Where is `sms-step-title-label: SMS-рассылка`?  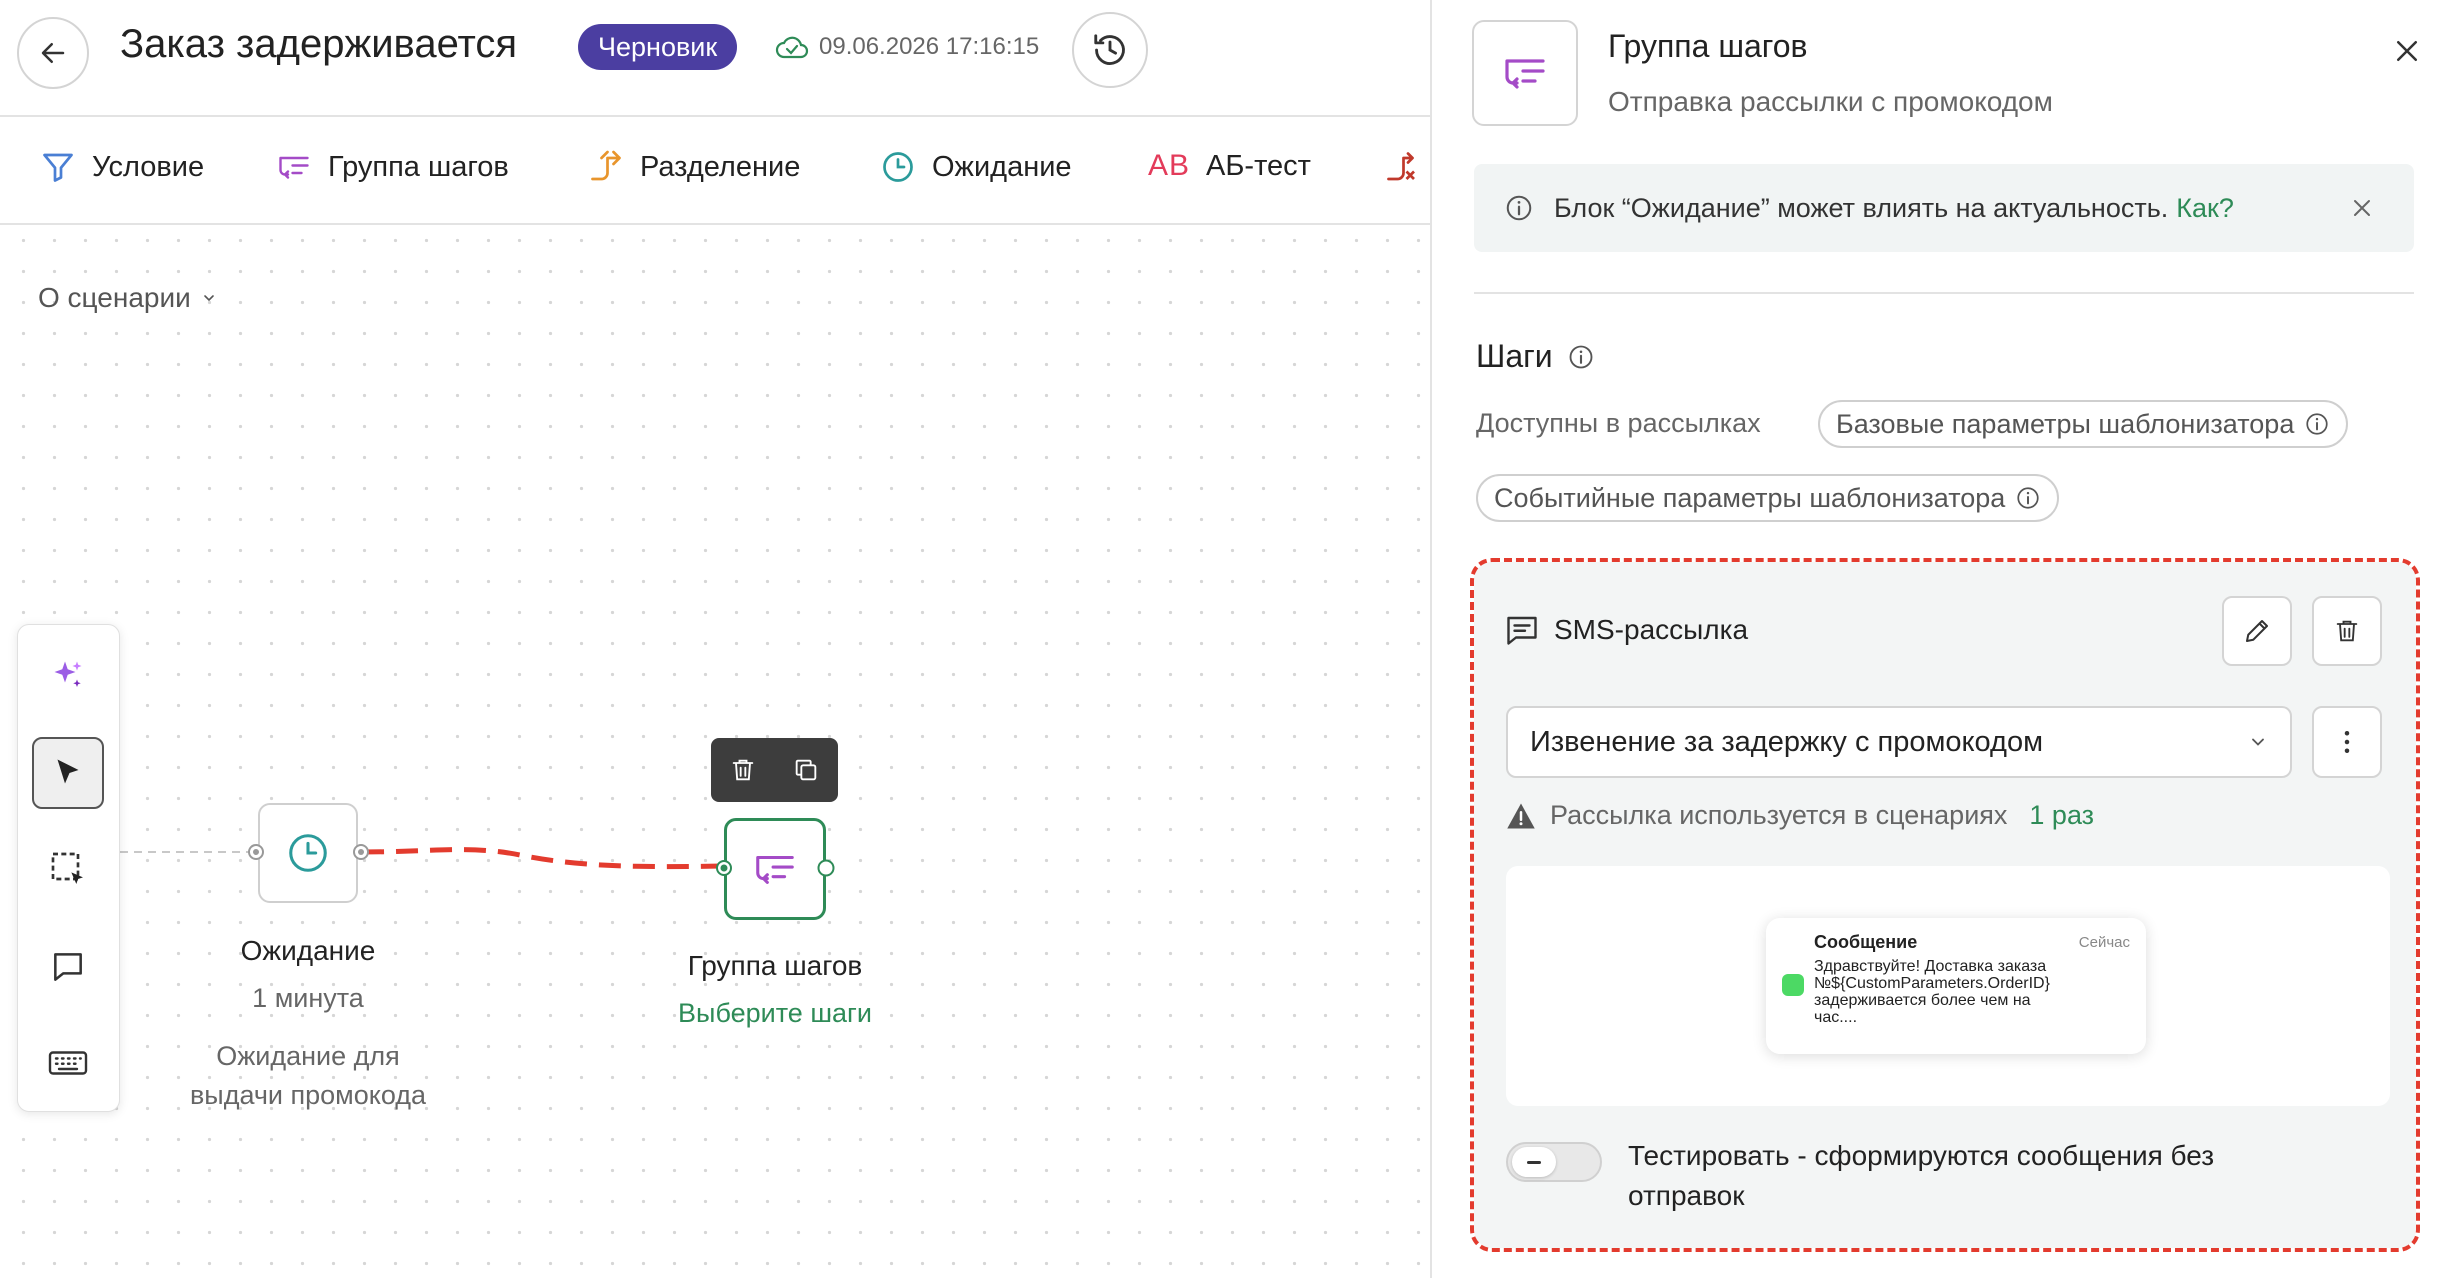 sms-step-title-label: SMS-рассылка is located at coordinates (1651, 629).